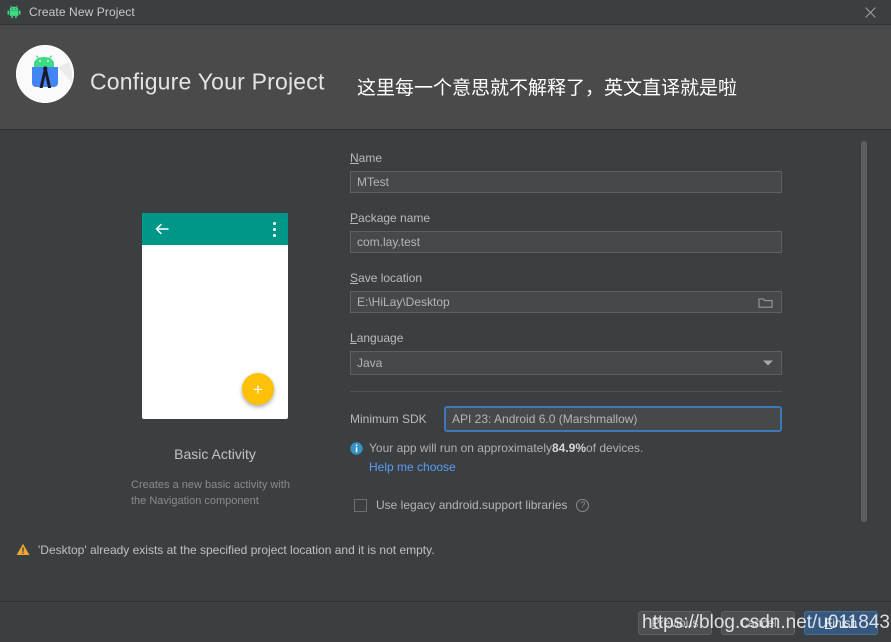  Describe the element at coordinates (162, 229) in the screenshot. I see `back-arrow-icon` at that location.